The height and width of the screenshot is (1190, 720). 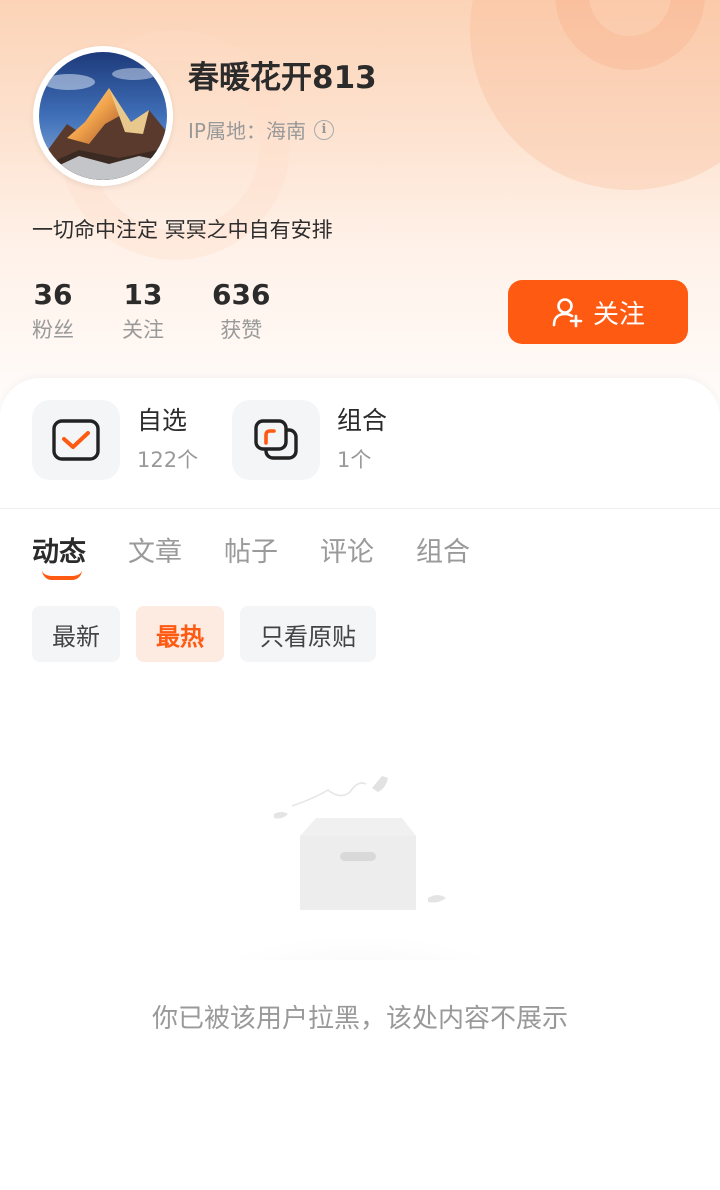 I want to click on follow-button: 关注, so click(x=598, y=312).